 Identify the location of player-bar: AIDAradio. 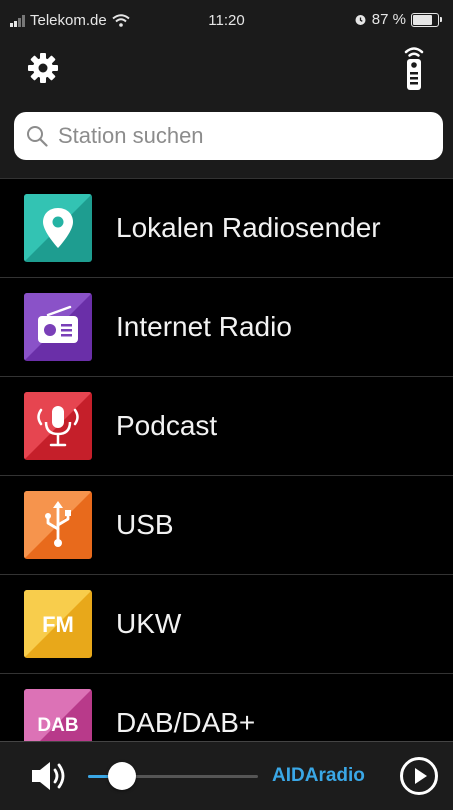
(226, 775).